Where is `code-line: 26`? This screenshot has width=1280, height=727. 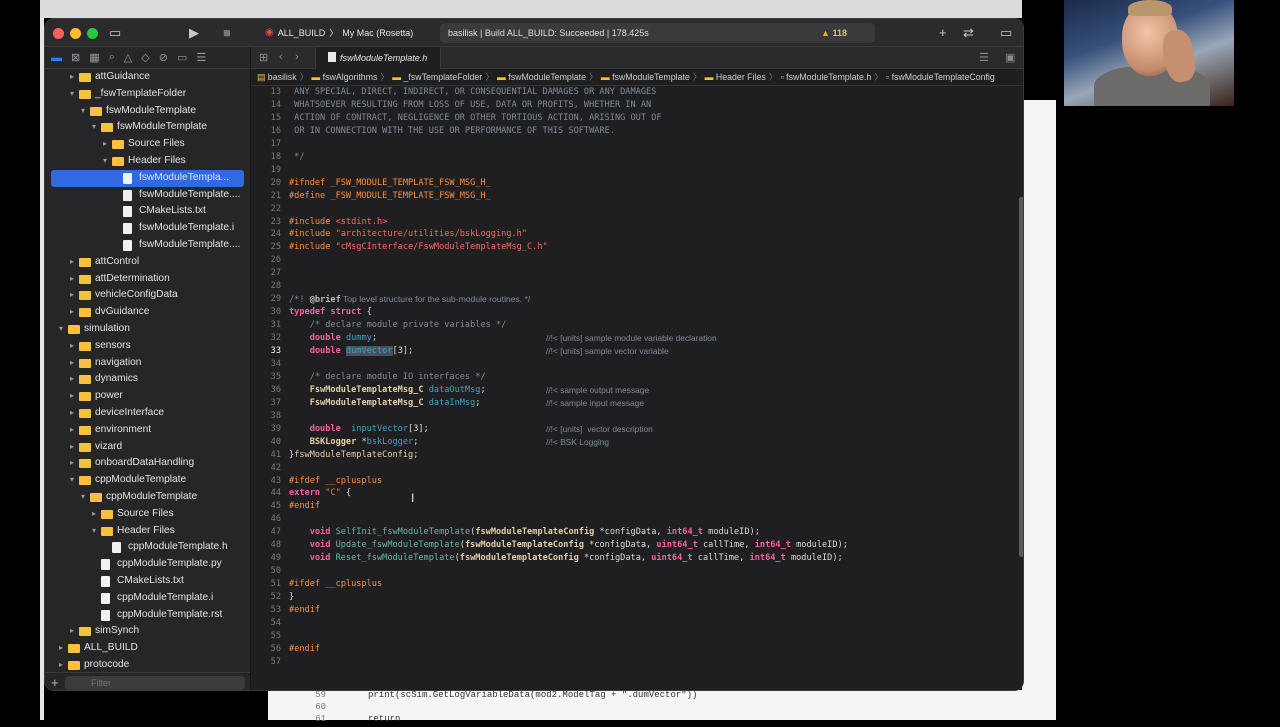 code-line: 26 is located at coordinates (637, 260).